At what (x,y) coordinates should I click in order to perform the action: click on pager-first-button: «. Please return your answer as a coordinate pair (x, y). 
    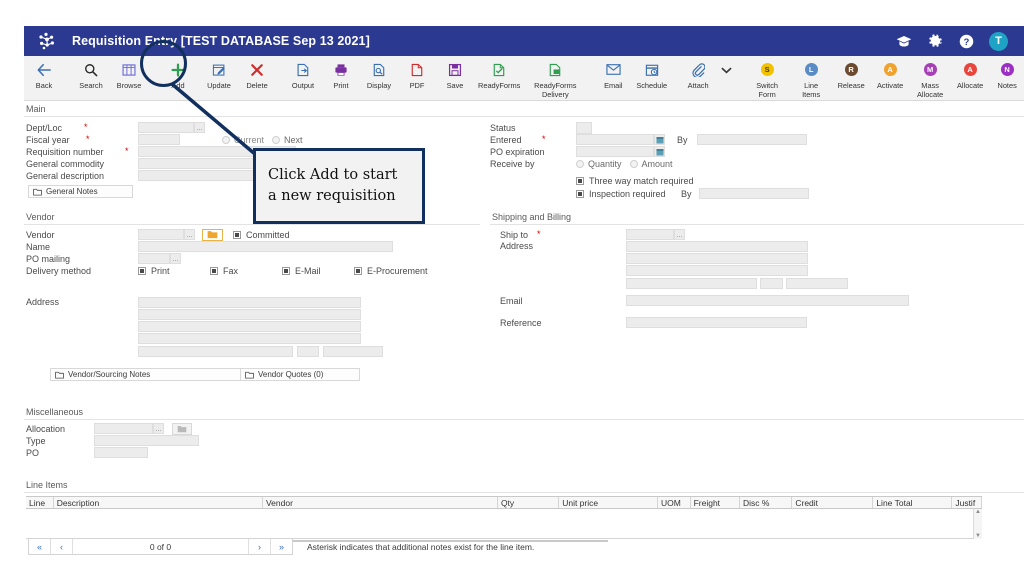
    Looking at the image, I should click on (40, 546).